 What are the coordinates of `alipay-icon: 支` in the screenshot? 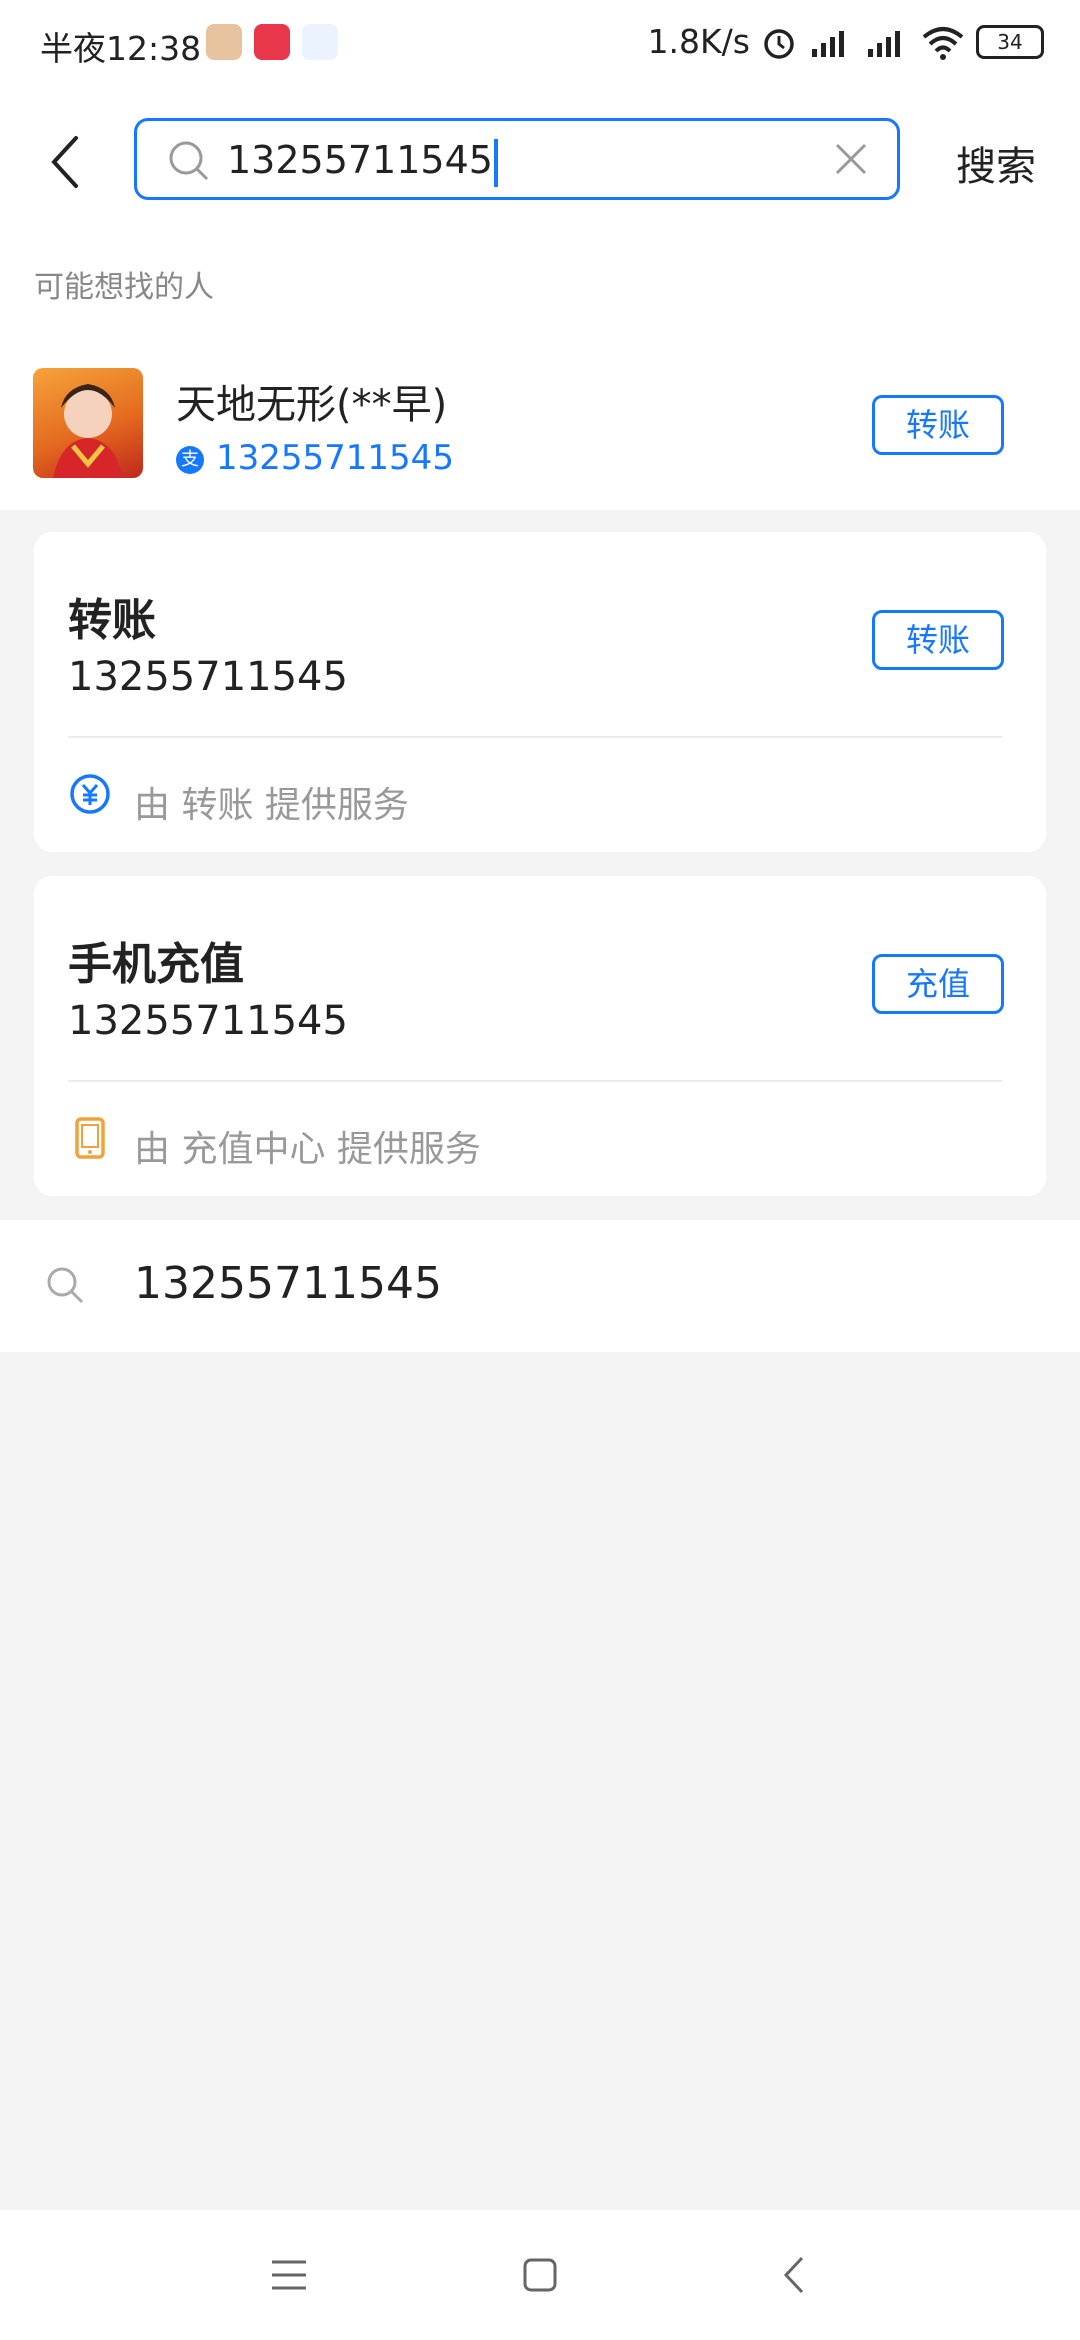 It's located at (190, 460).